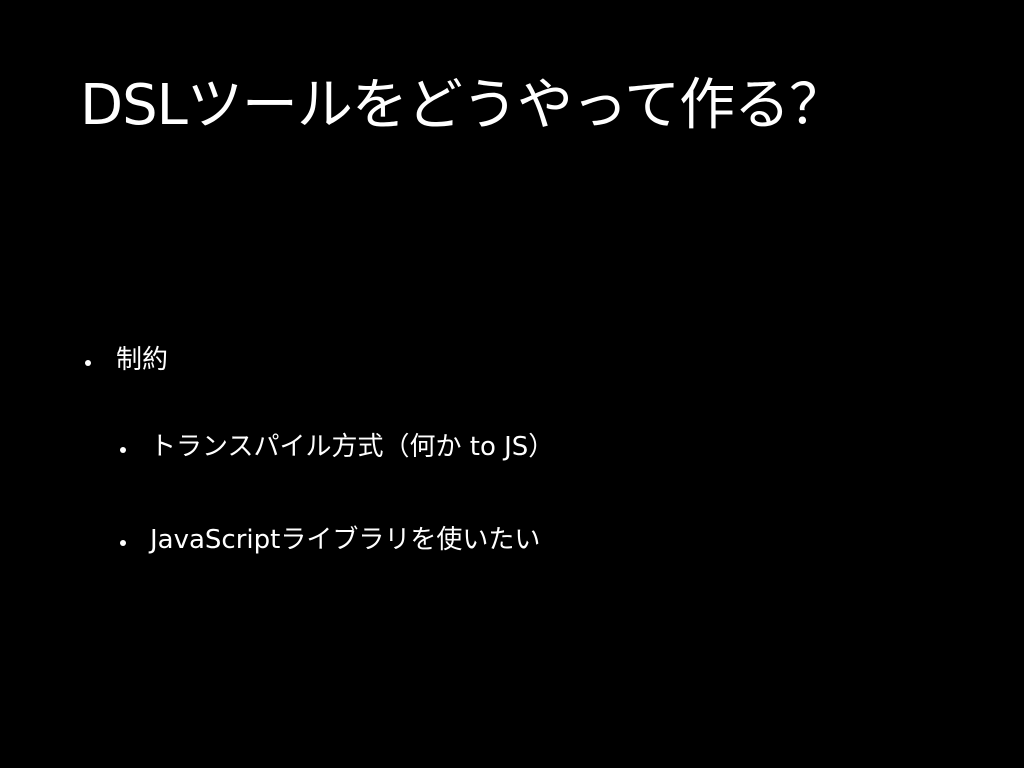  I want to click on slide-title: DSLツールをどうやって作る？, so click(462, 105).